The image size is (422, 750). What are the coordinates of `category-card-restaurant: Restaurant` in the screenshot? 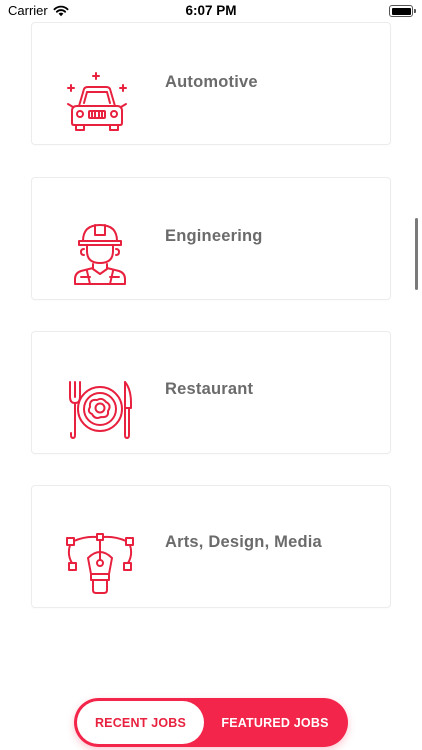 It's located at (211, 392).